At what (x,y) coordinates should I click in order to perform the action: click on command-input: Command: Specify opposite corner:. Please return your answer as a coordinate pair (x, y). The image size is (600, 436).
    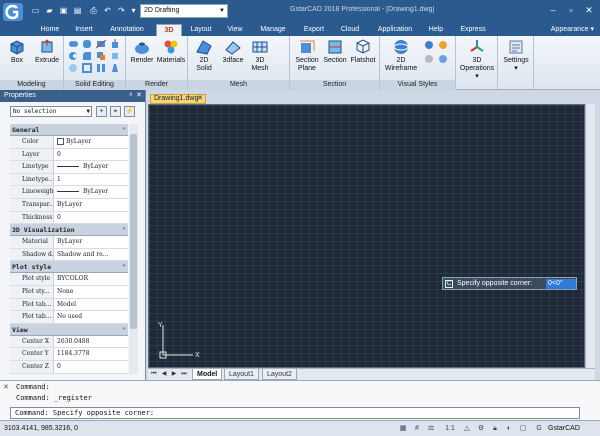
    Looking at the image, I should click on (295, 413).